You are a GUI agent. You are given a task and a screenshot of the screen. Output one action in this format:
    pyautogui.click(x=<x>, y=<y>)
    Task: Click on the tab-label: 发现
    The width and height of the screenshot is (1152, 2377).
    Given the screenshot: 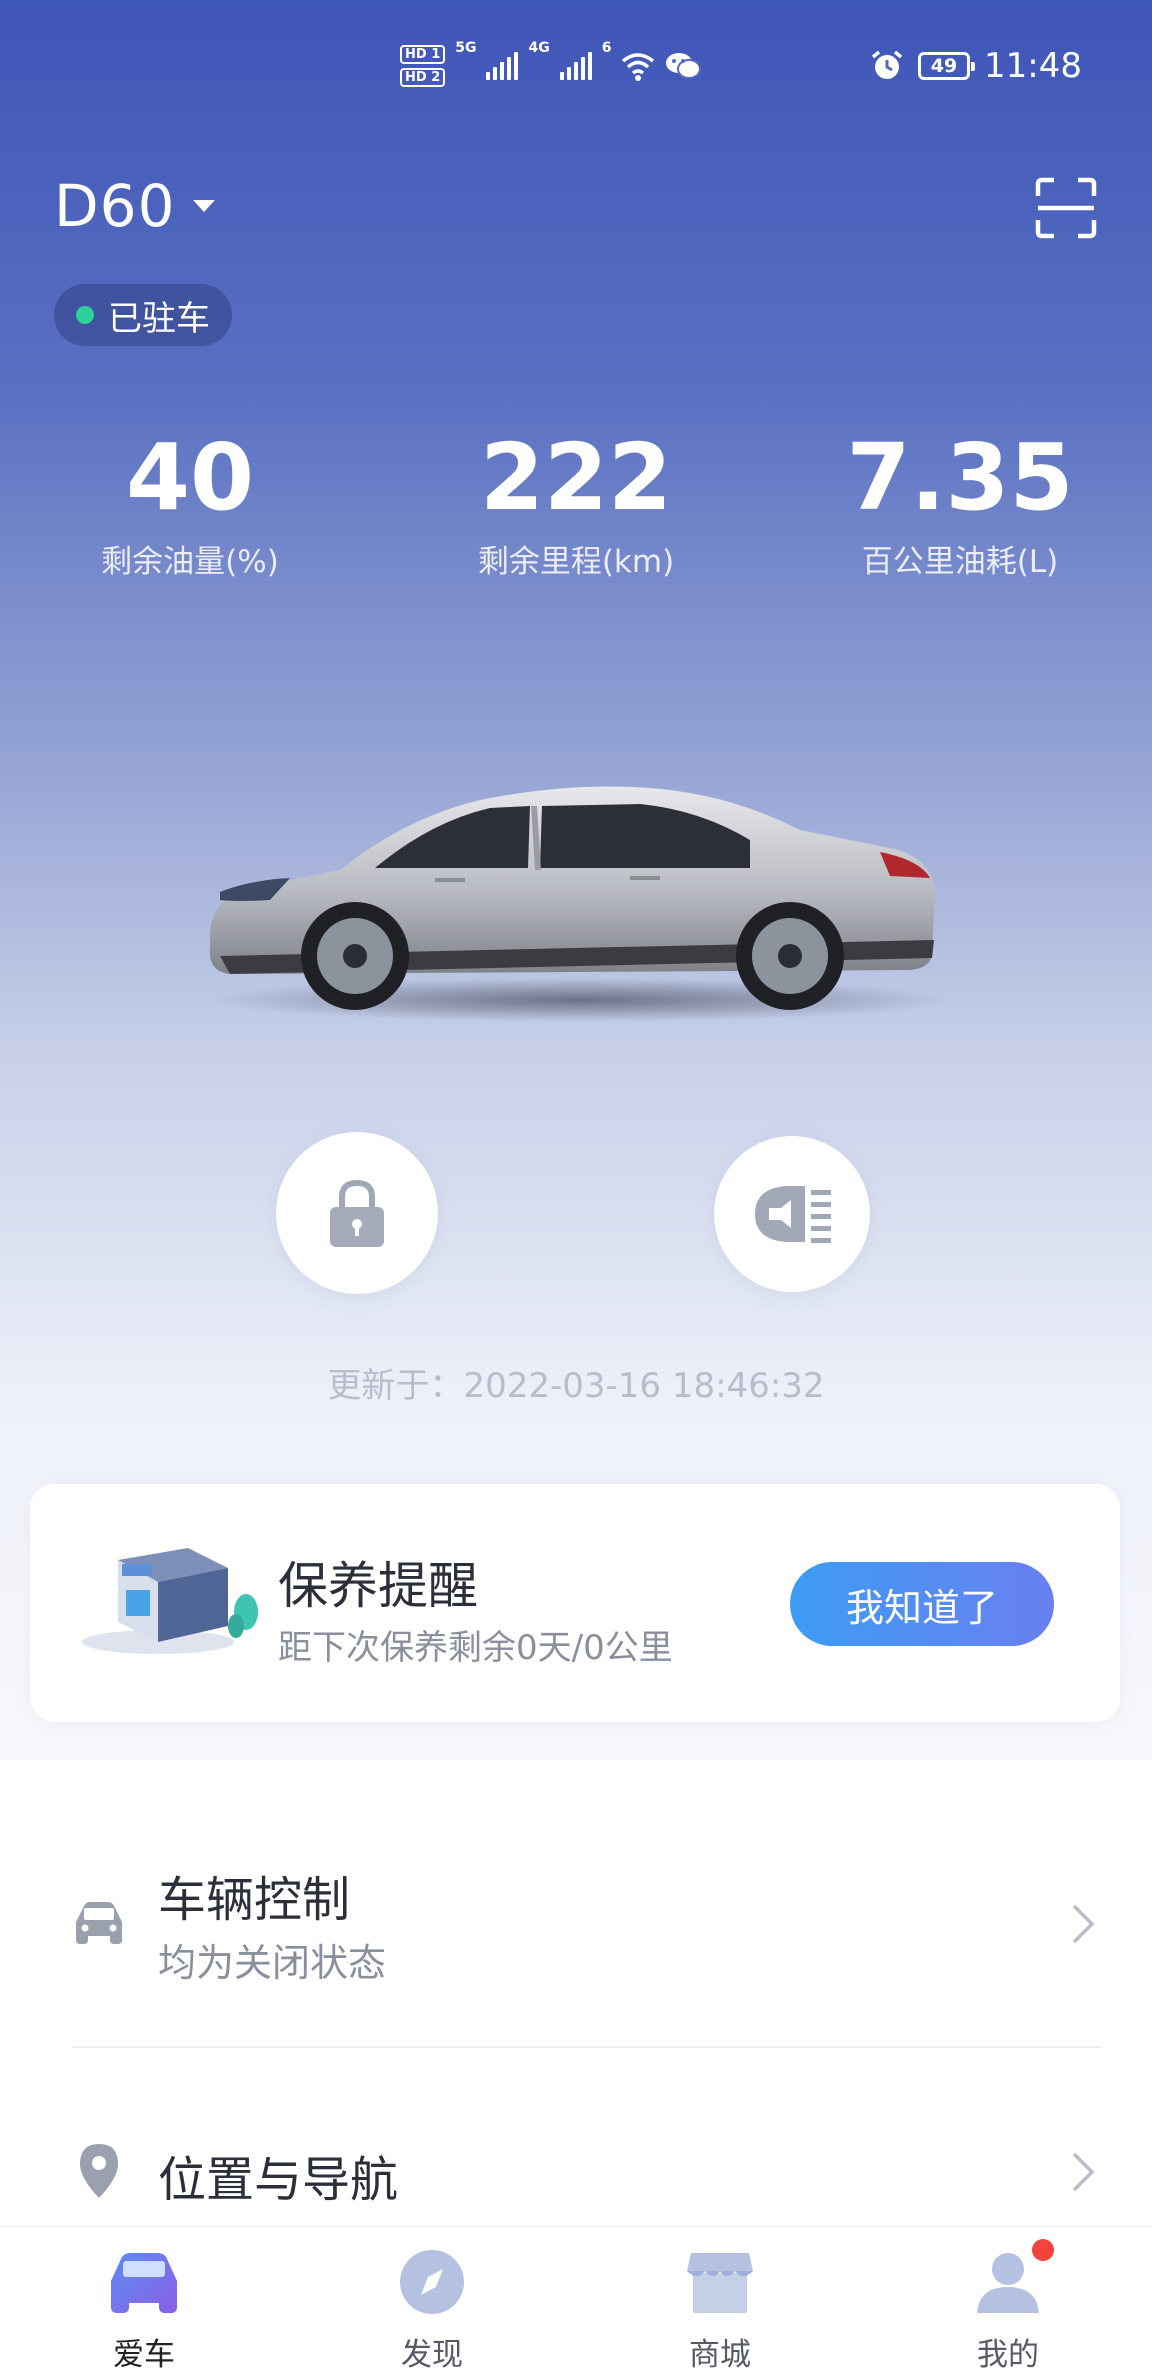 What is the action you would take?
    pyautogui.click(x=432, y=2355)
    